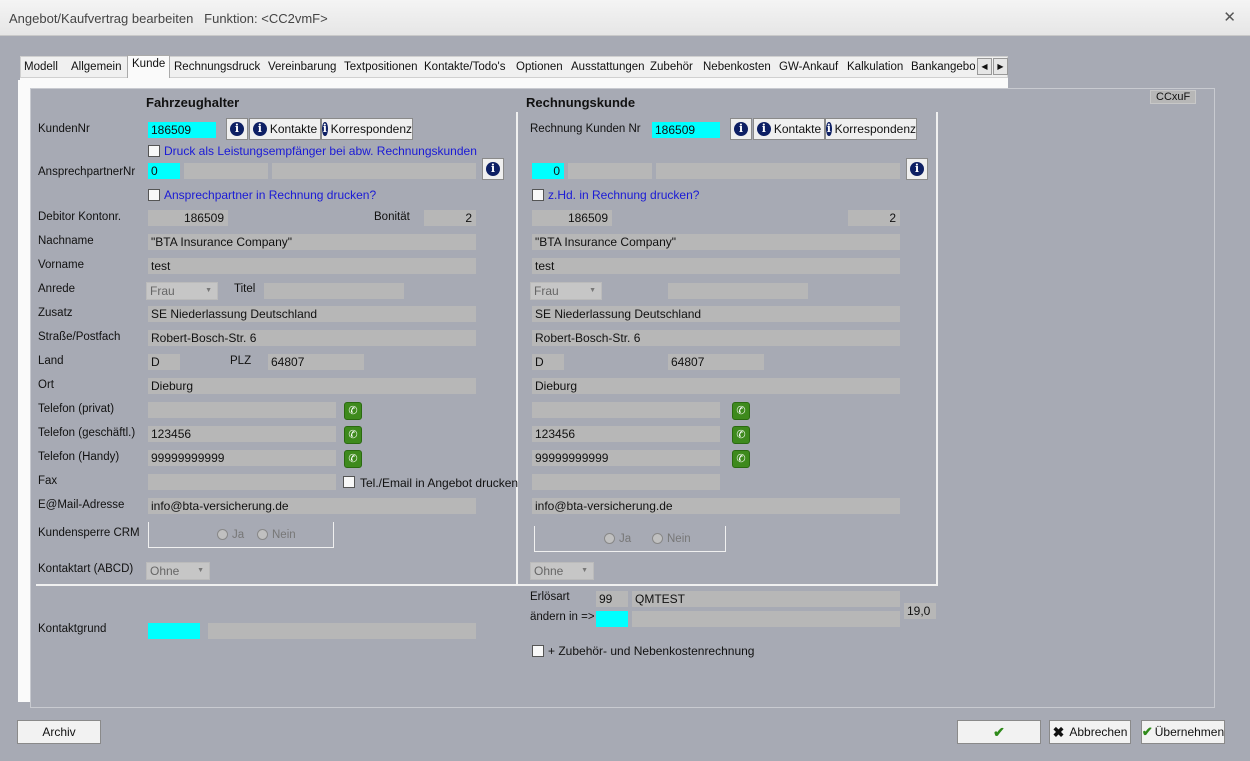  I want to click on ansprechpartner-input: 0, so click(164, 171).